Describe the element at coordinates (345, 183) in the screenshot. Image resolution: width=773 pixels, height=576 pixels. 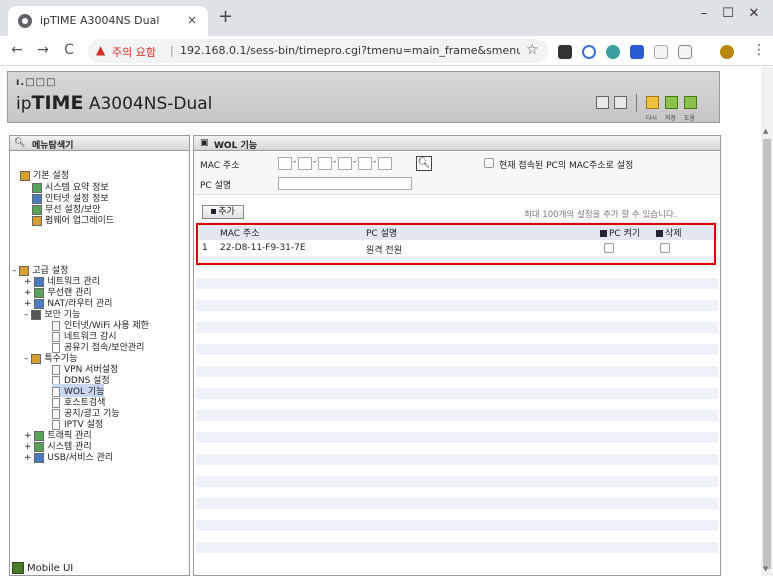
I see `pc-desc-input` at that location.